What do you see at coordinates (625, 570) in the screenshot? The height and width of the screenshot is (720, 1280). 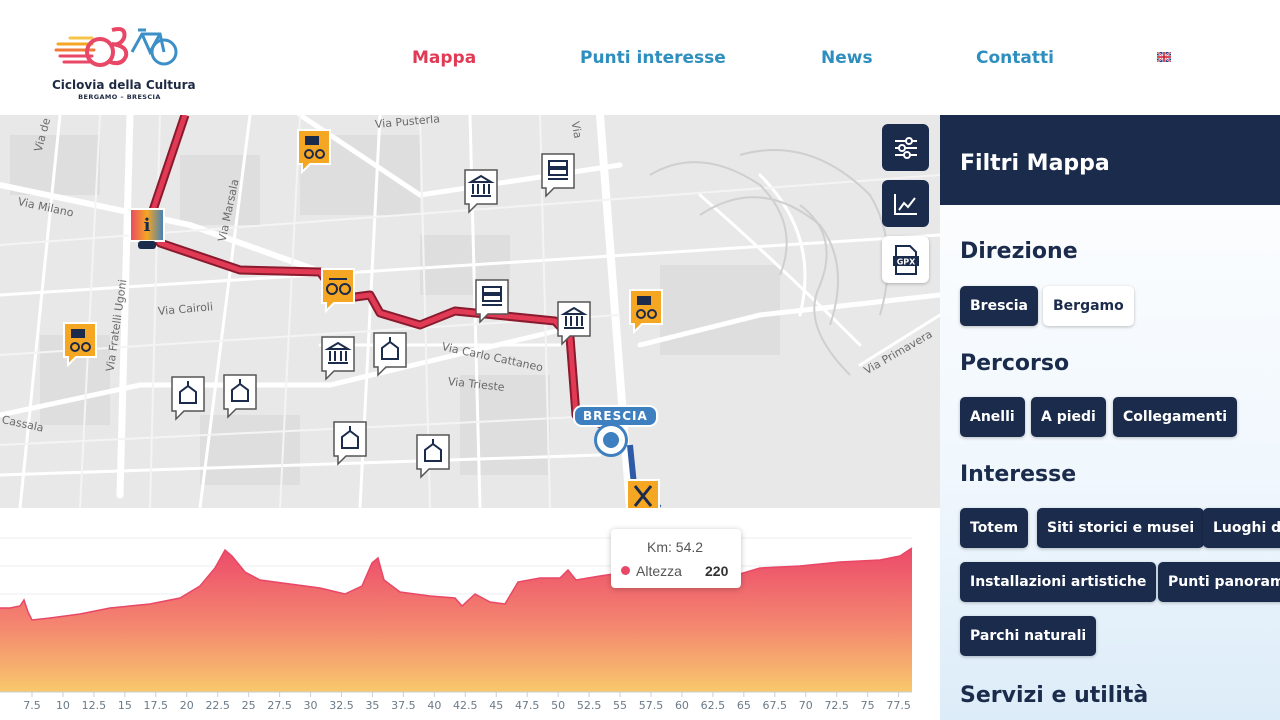 I see `series-dot-icon` at bounding box center [625, 570].